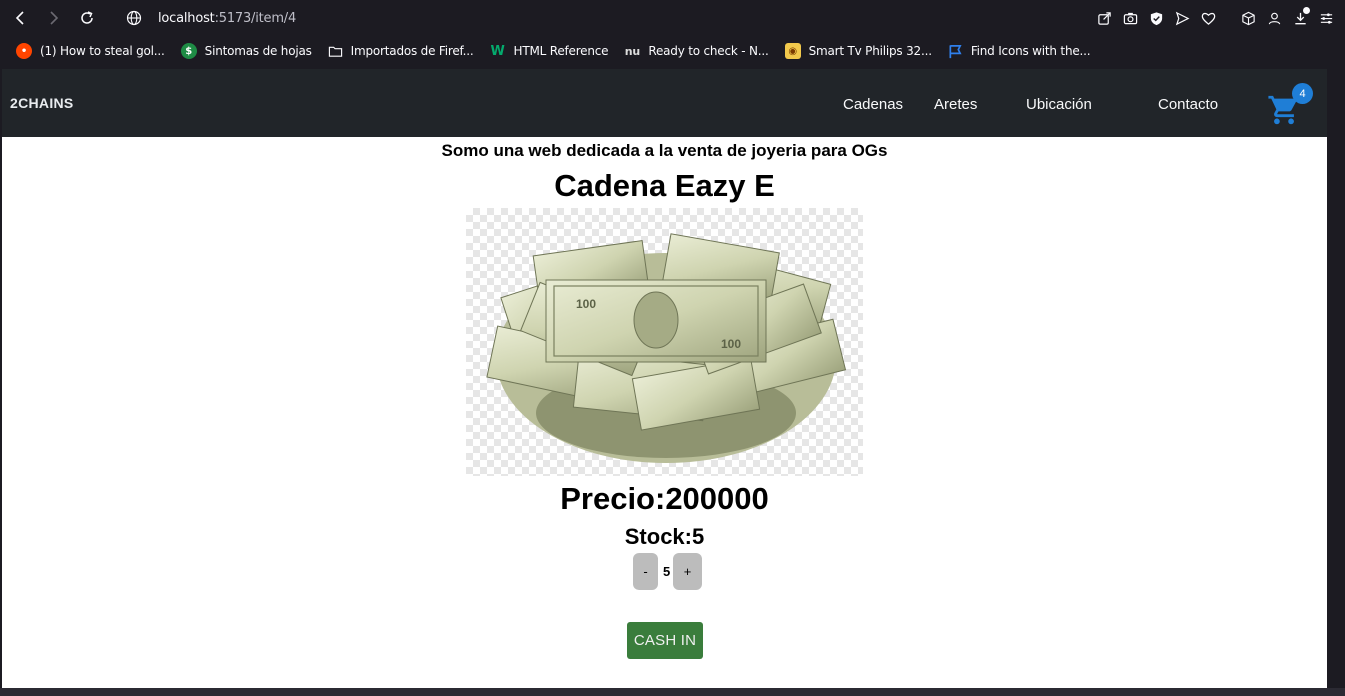 The image size is (1345, 696). I want to click on forward-arrow-icon, so click(54, 18).